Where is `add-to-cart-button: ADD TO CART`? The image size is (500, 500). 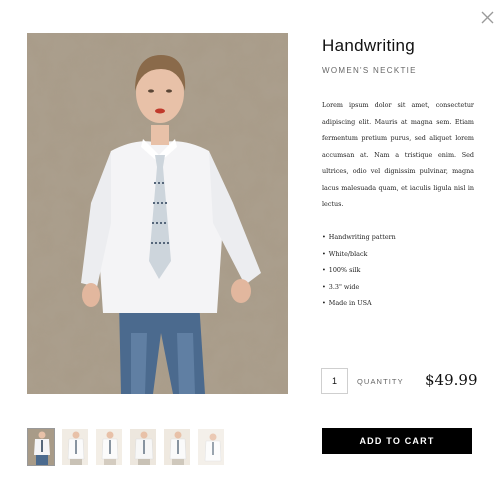 add-to-cart-button: ADD TO CART is located at coordinates (397, 441).